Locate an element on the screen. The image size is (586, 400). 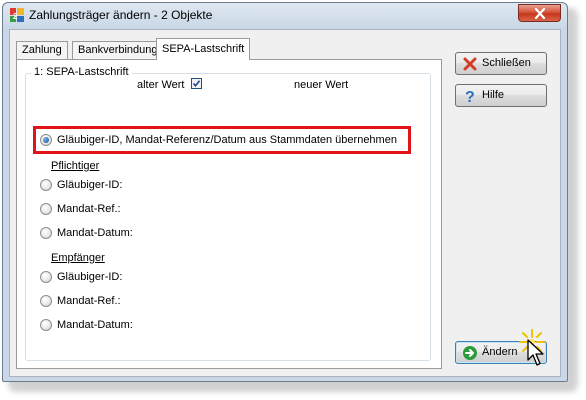
svg-text: 2 is located at coordinates (15, 16).